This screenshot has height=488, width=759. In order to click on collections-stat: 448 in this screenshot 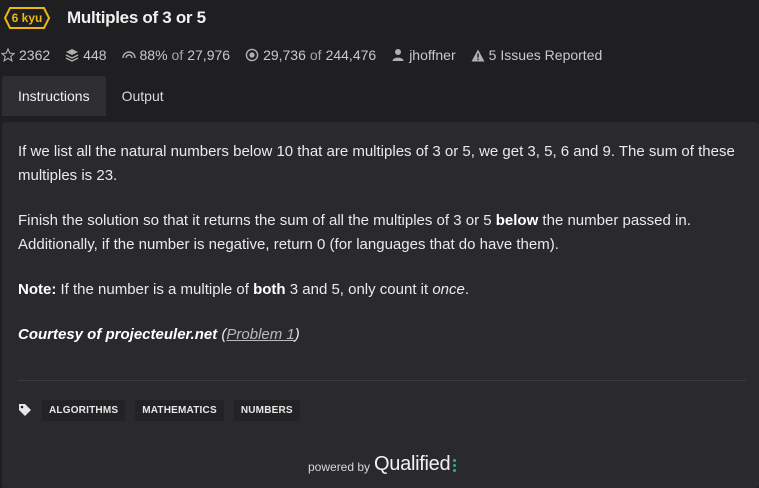, I will do `click(85, 55)`.